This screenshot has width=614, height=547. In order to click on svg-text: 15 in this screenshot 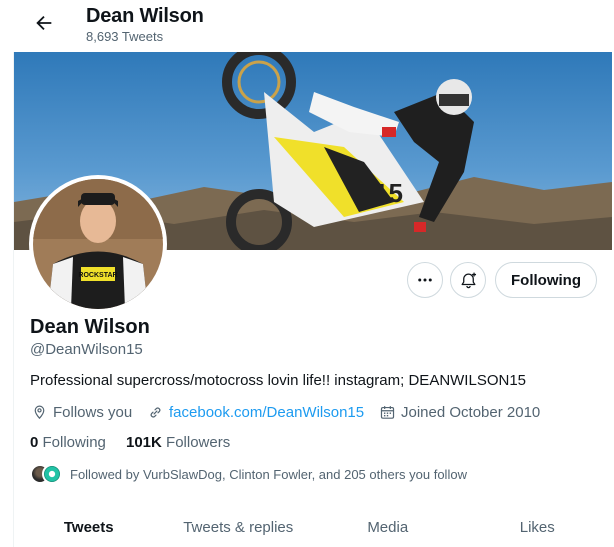, I will do `click(388, 193)`.